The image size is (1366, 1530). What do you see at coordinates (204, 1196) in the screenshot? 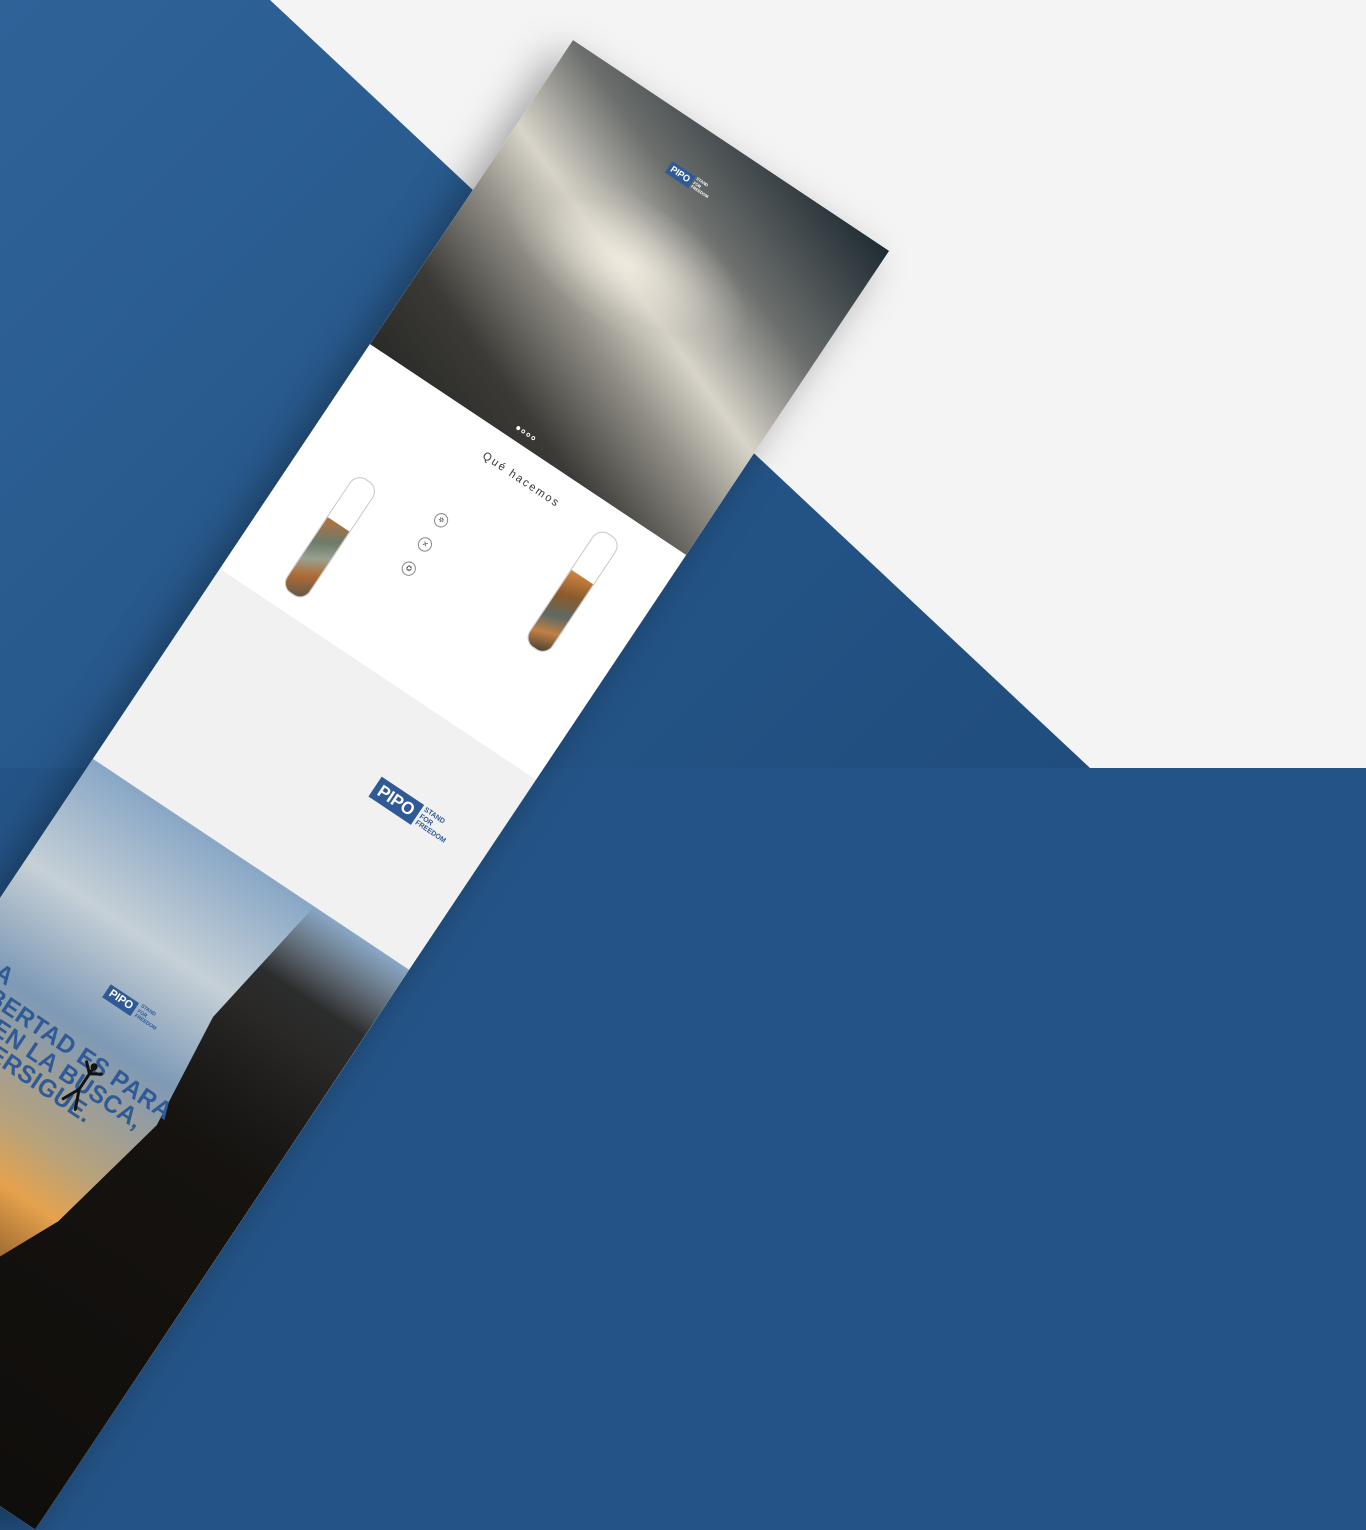
I see `mountain-silhouette` at bounding box center [204, 1196].